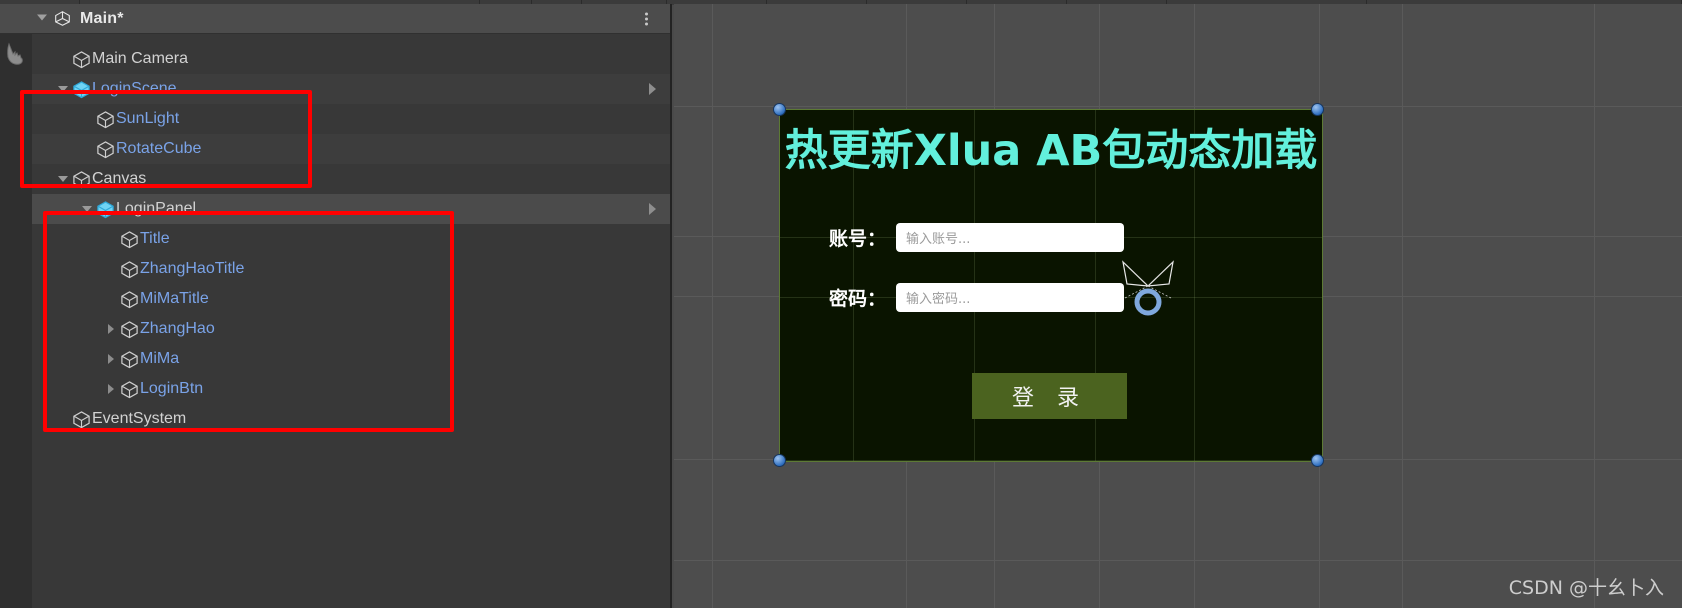  I want to click on panel-title: 热更新Xlua AB包动态加载, so click(1051, 151).